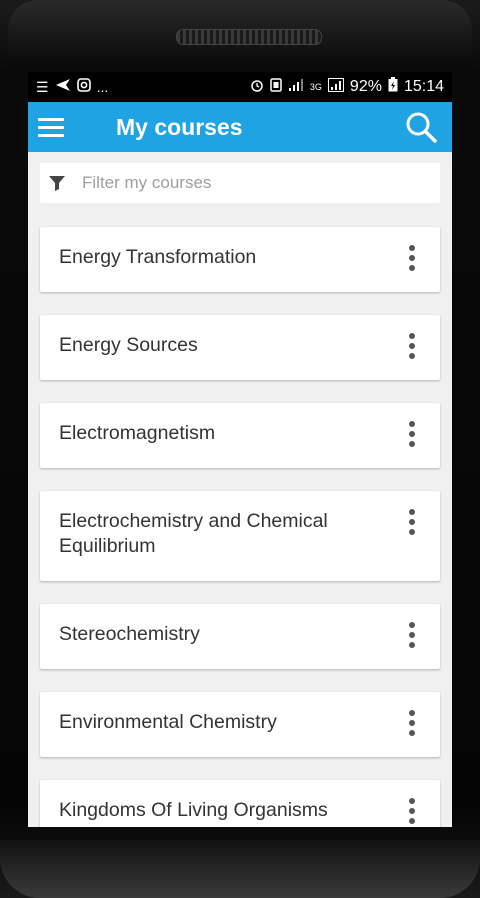 The height and width of the screenshot is (898, 480). What do you see at coordinates (63, 127) in the screenshot?
I see `hamburger-menu-icon` at bounding box center [63, 127].